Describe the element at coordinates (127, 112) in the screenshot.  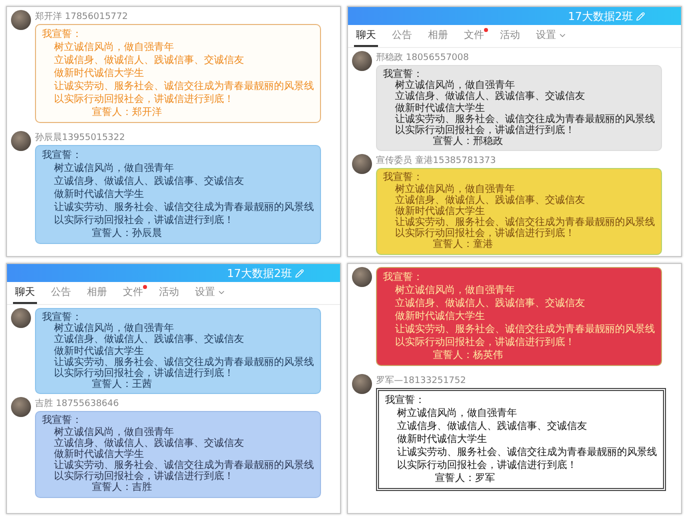
I see `message-signature: 宣誓人：郑开洋` at that location.